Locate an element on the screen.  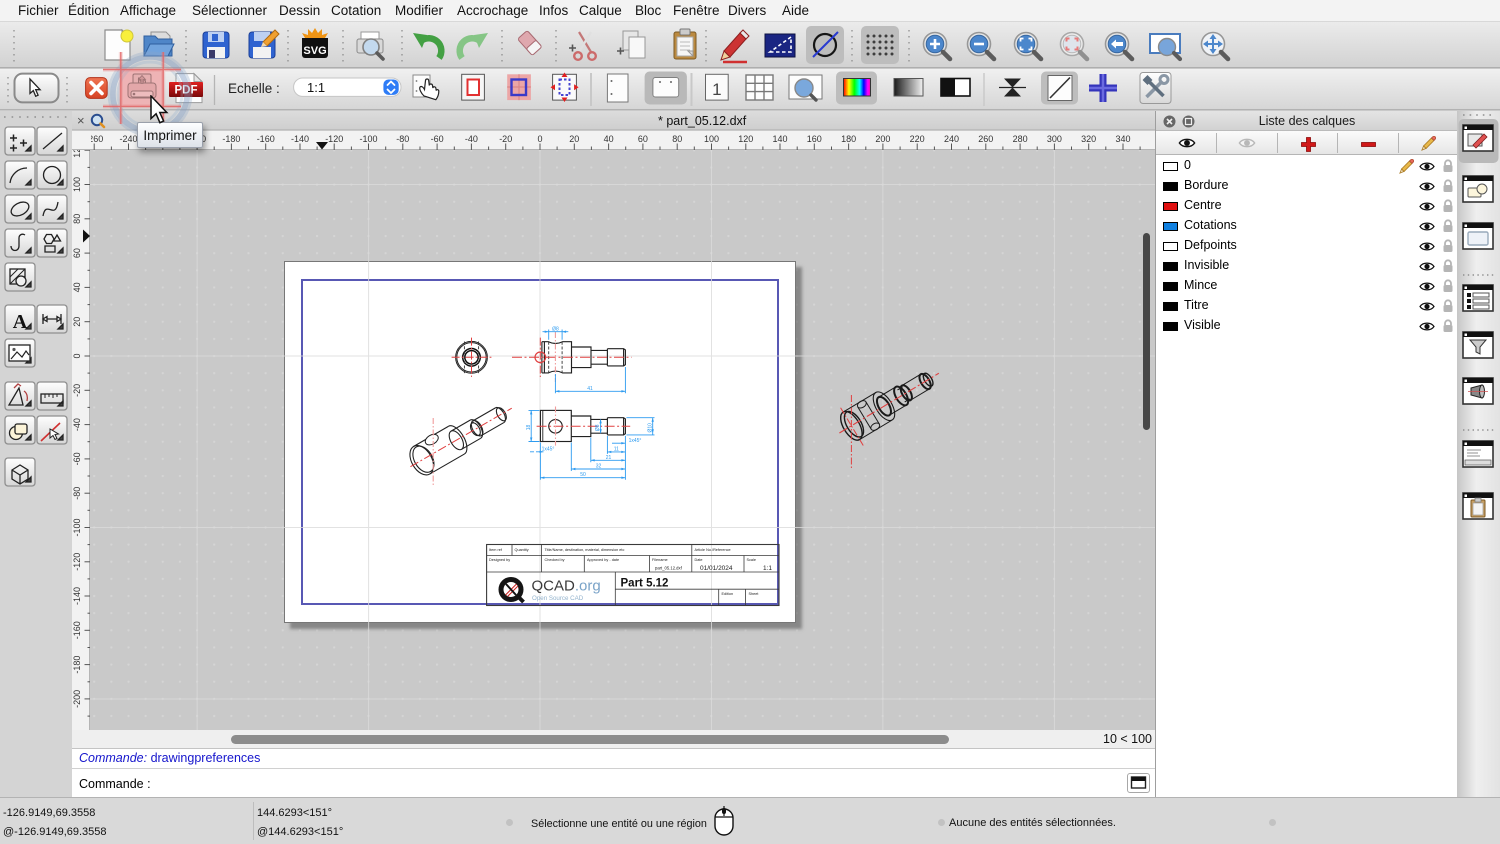
svg-text: Part 5.12 is located at coordinates (645, 583).